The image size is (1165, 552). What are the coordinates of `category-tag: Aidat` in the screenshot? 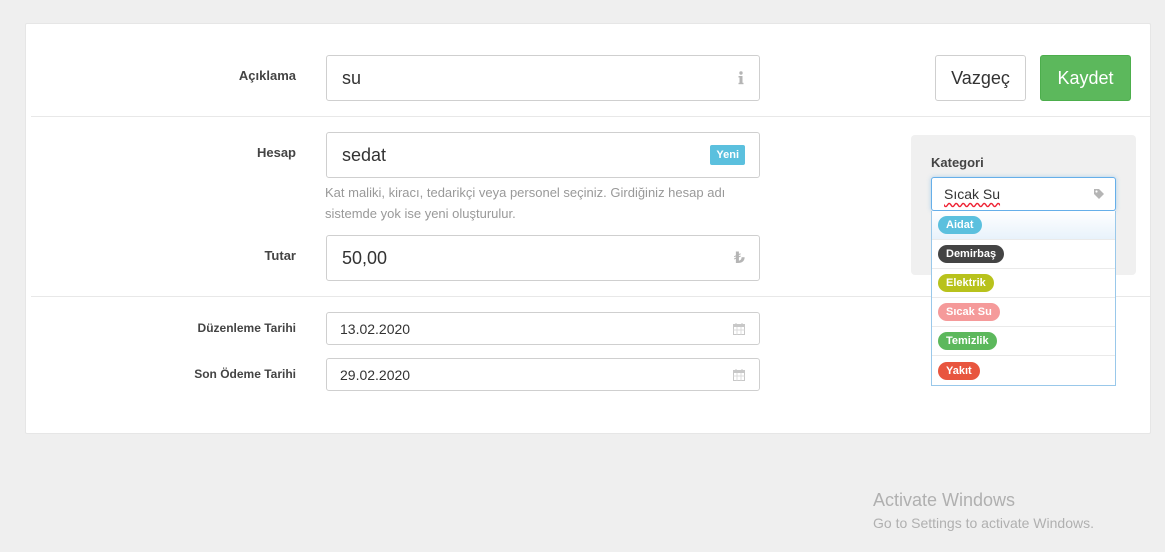 It's located at (960, 225).